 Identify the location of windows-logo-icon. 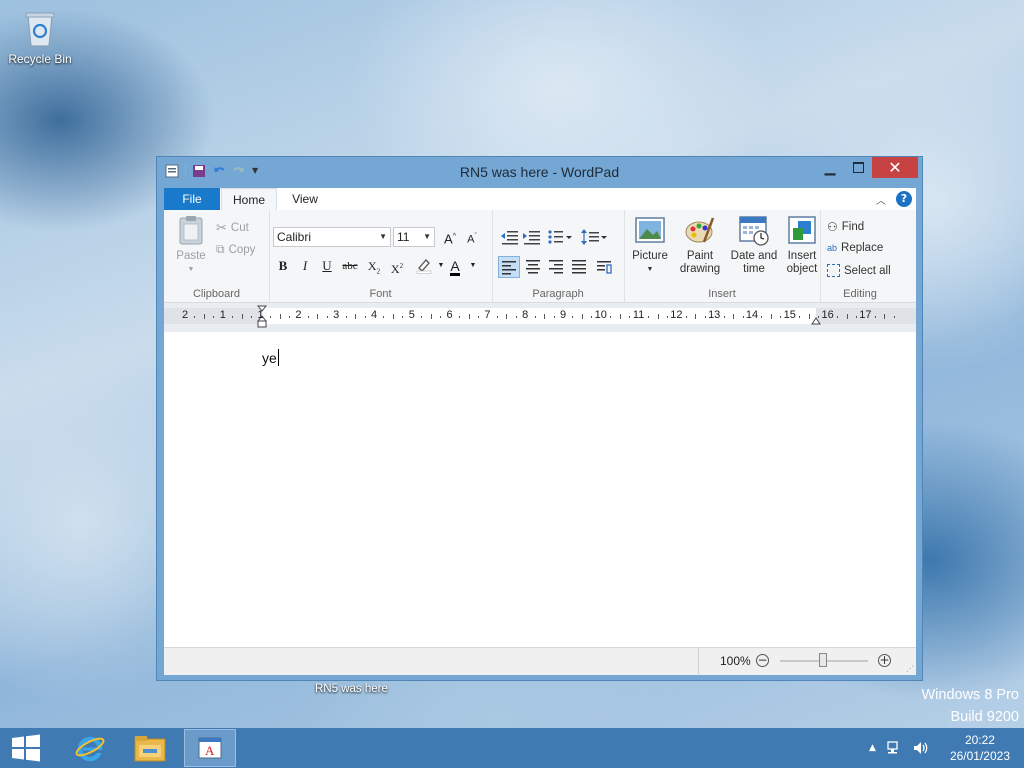
(26, 748).